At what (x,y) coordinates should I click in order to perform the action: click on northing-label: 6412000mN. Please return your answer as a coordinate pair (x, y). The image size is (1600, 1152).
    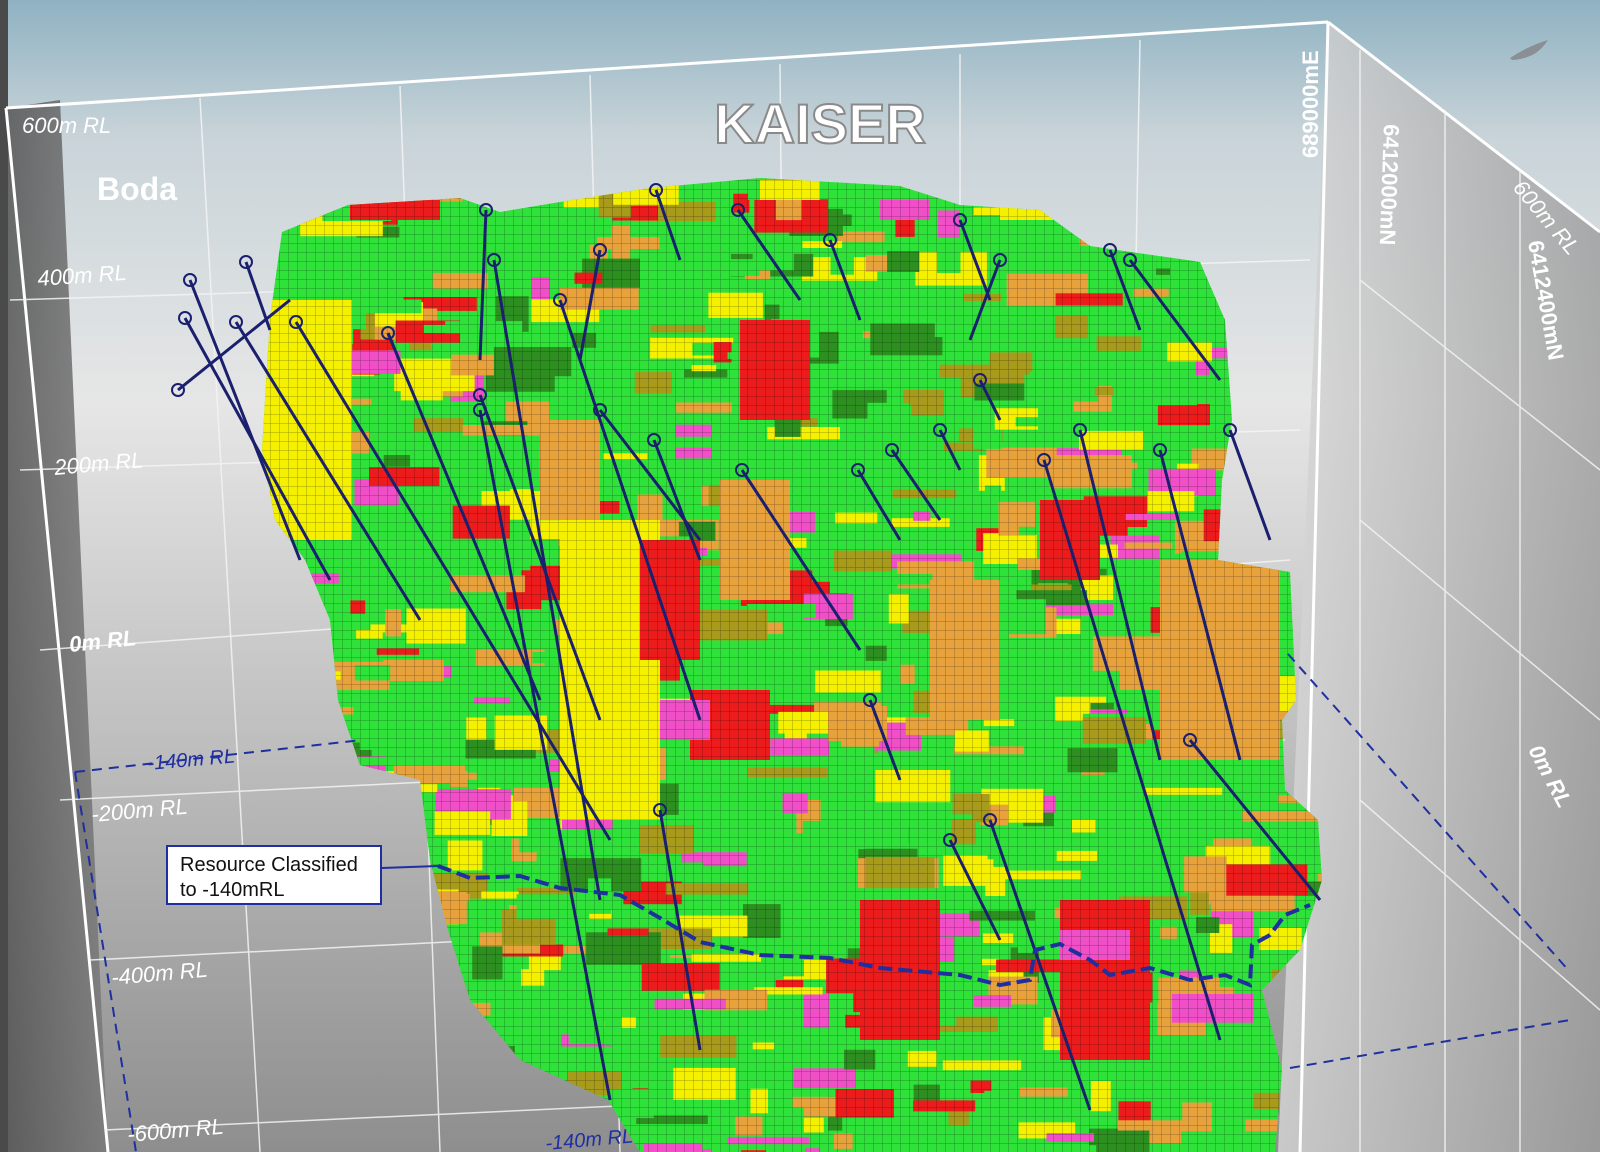
    Looking at the image, I should click on (1389, 185).